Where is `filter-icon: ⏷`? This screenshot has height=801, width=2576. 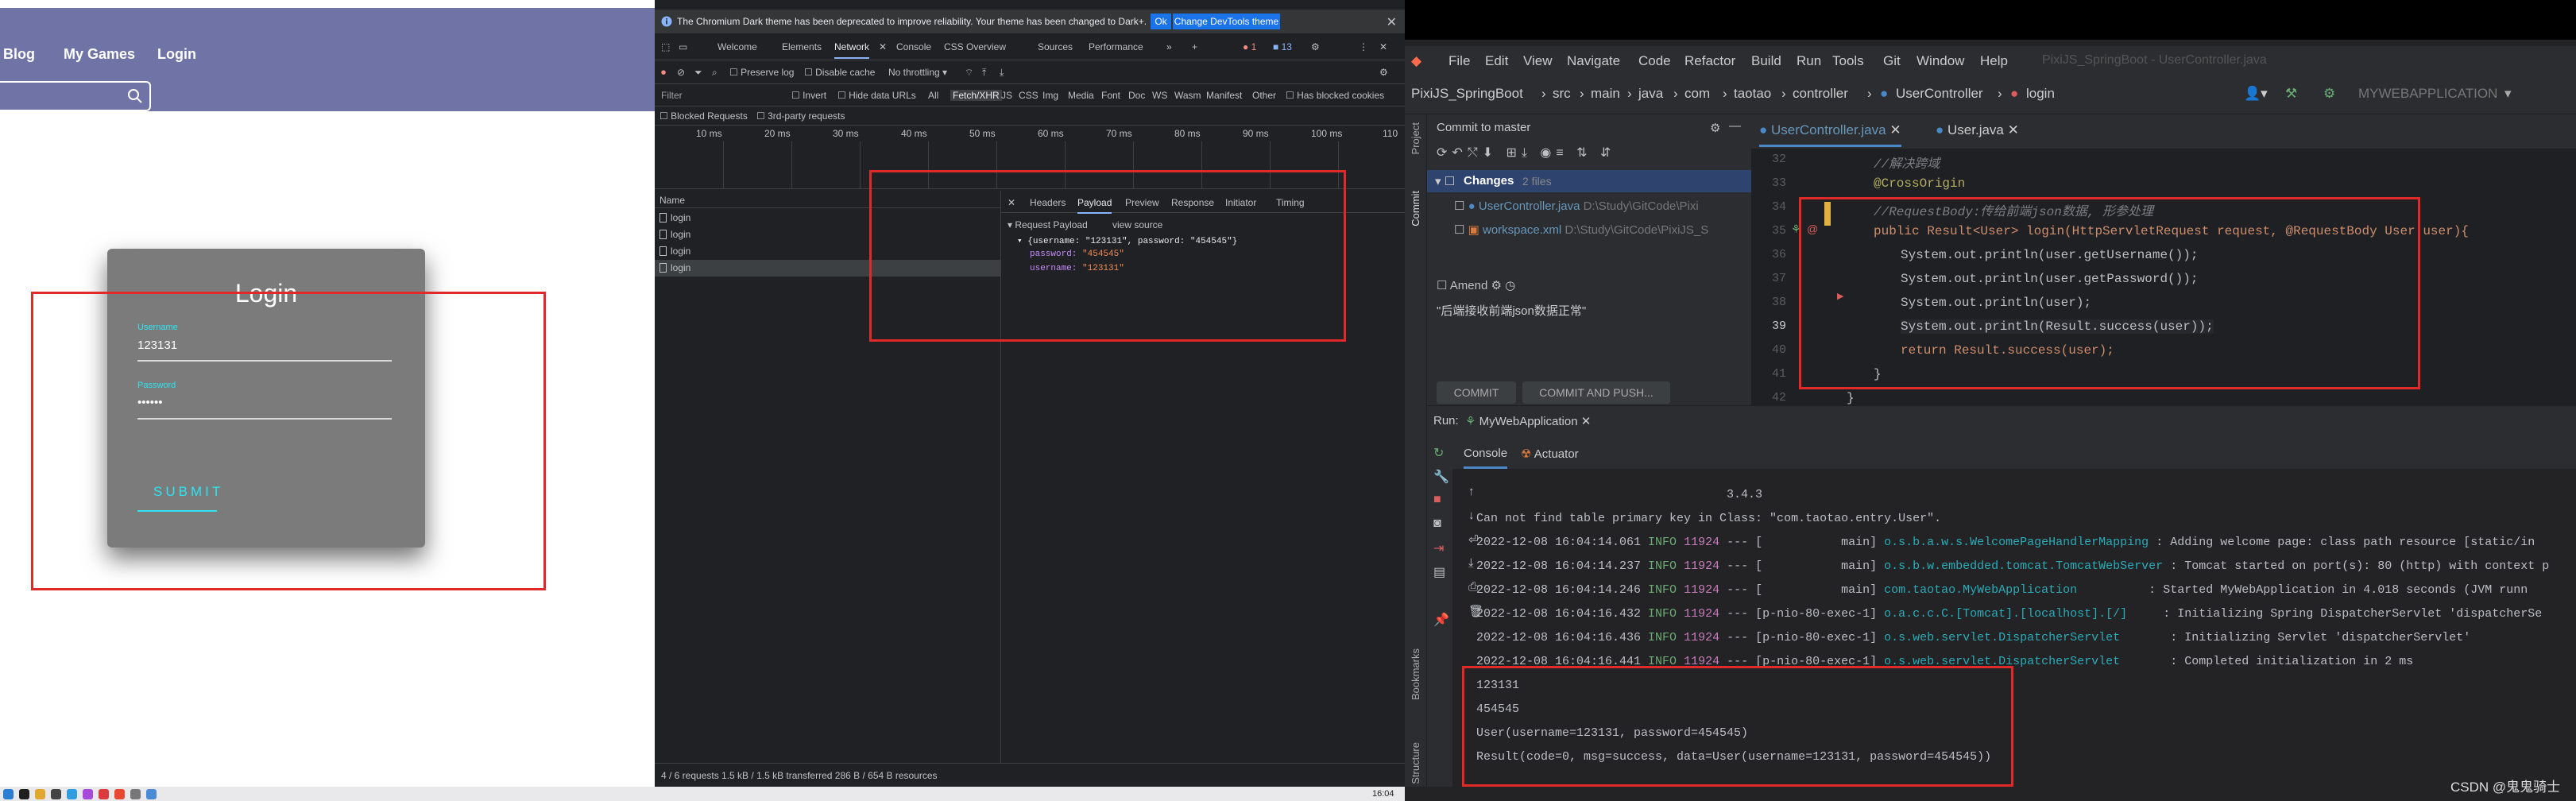
filter-icon: ⏷ is located at coordinates (698, 73).